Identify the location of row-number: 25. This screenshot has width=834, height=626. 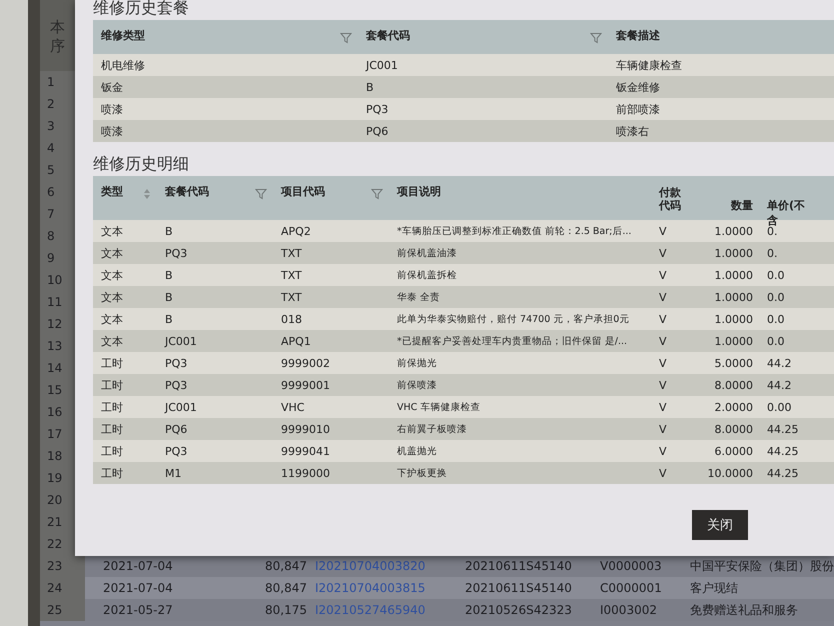
(62, 610).